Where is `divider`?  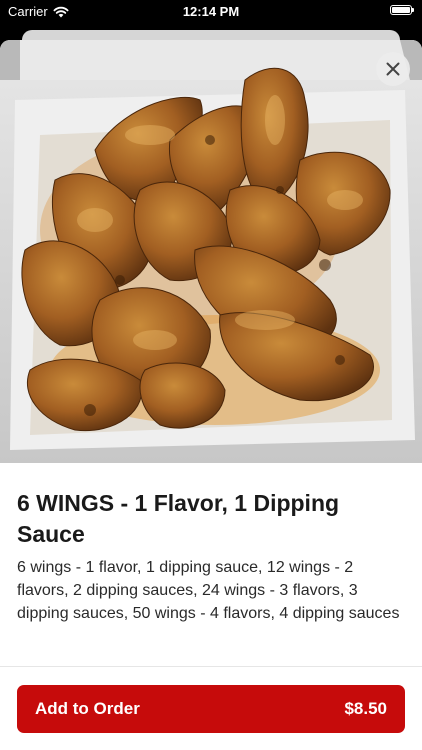 divider is located at coordinates (211, 666).